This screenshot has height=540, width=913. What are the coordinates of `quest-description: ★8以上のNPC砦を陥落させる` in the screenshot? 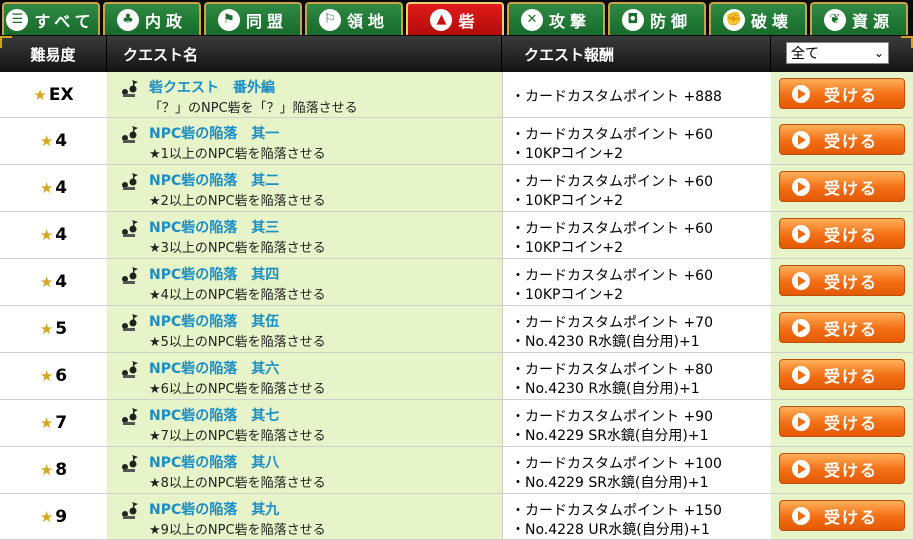 It's located at (237, 483).